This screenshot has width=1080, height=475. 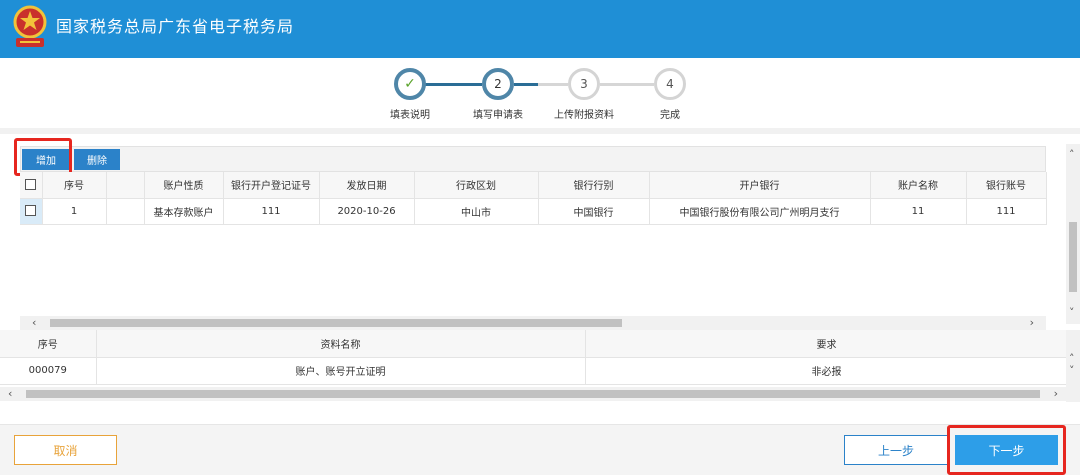 What do you see at coordinates (594, 211) in the screenshot?
I see `cell-bank-type: 中国银行` at bounding box center [594, 211].